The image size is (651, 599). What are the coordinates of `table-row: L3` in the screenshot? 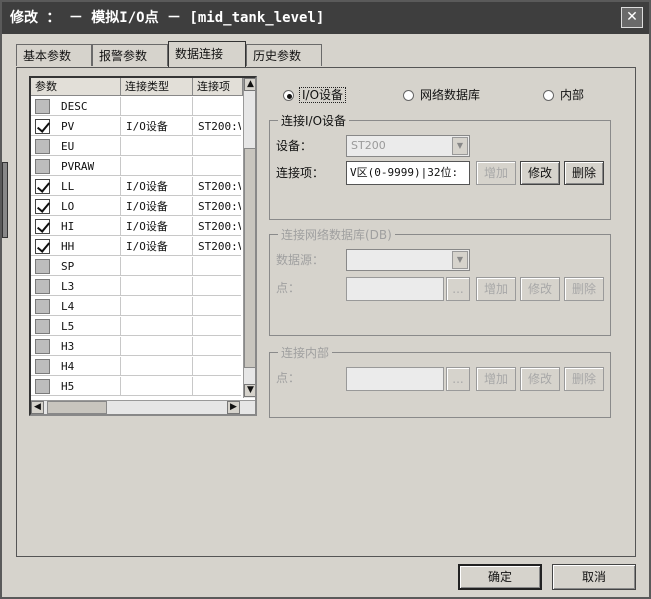 It's located at (136, 286).